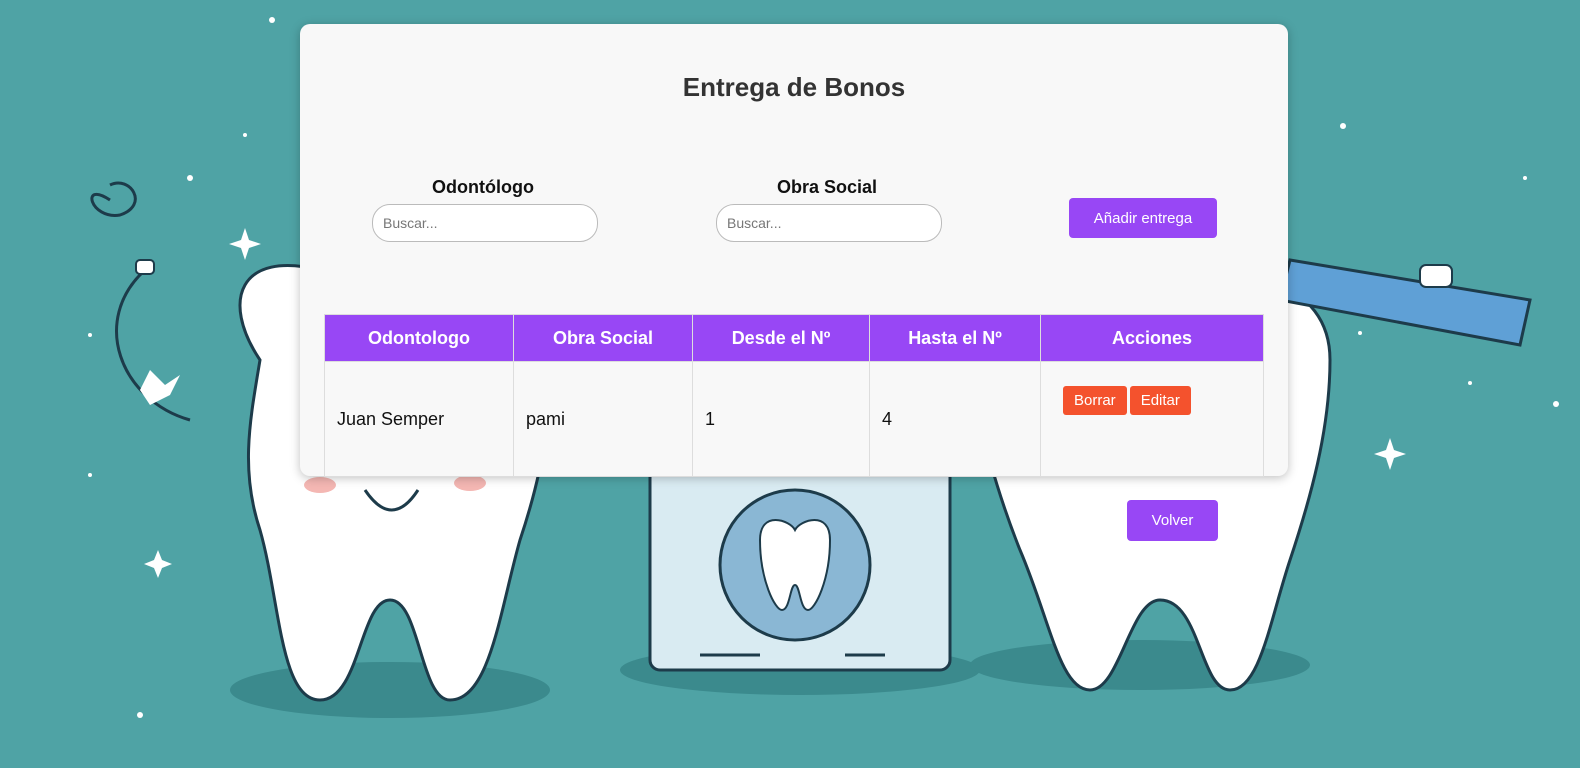 The width and height of the screenshot is (1580, 768). I want to click on column-header-hasta: Hasta el Nº, so click(955, 338).